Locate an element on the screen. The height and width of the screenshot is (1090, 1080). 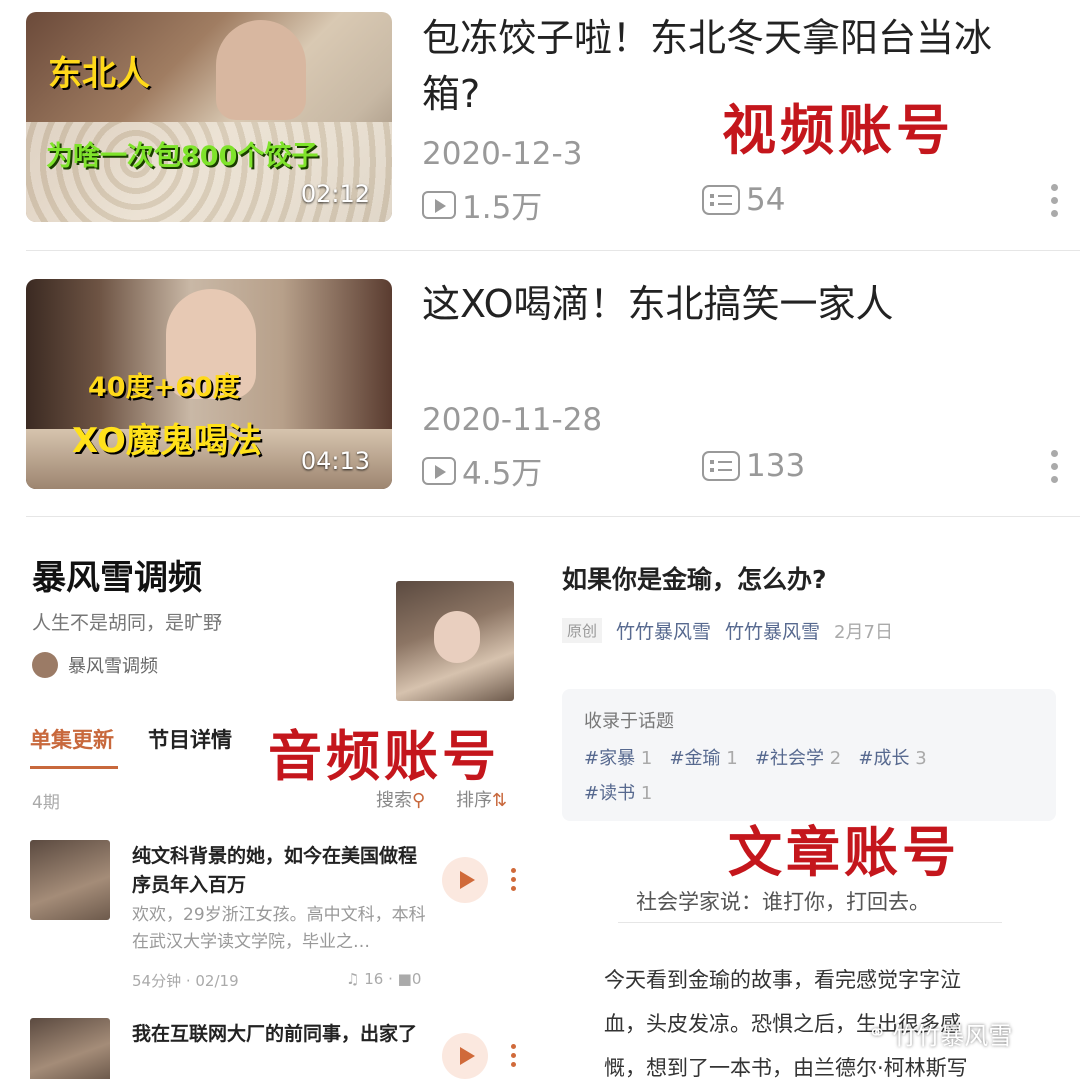
sort-icon: ⇅ is located at coordinates (500, 800).